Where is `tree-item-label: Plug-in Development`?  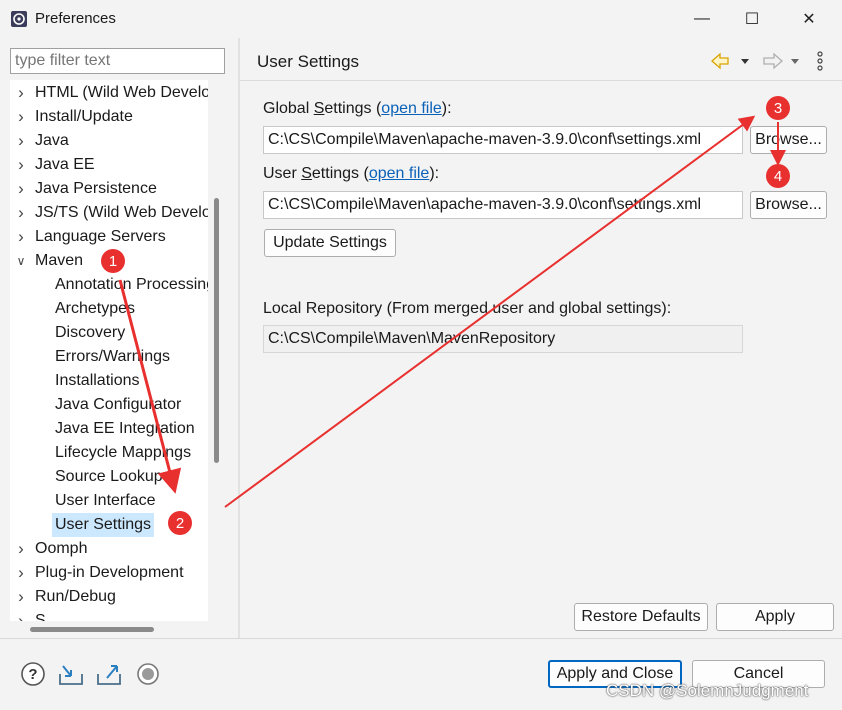
tree-item-label: Plug-in Development is located at coordinates (109, 572).